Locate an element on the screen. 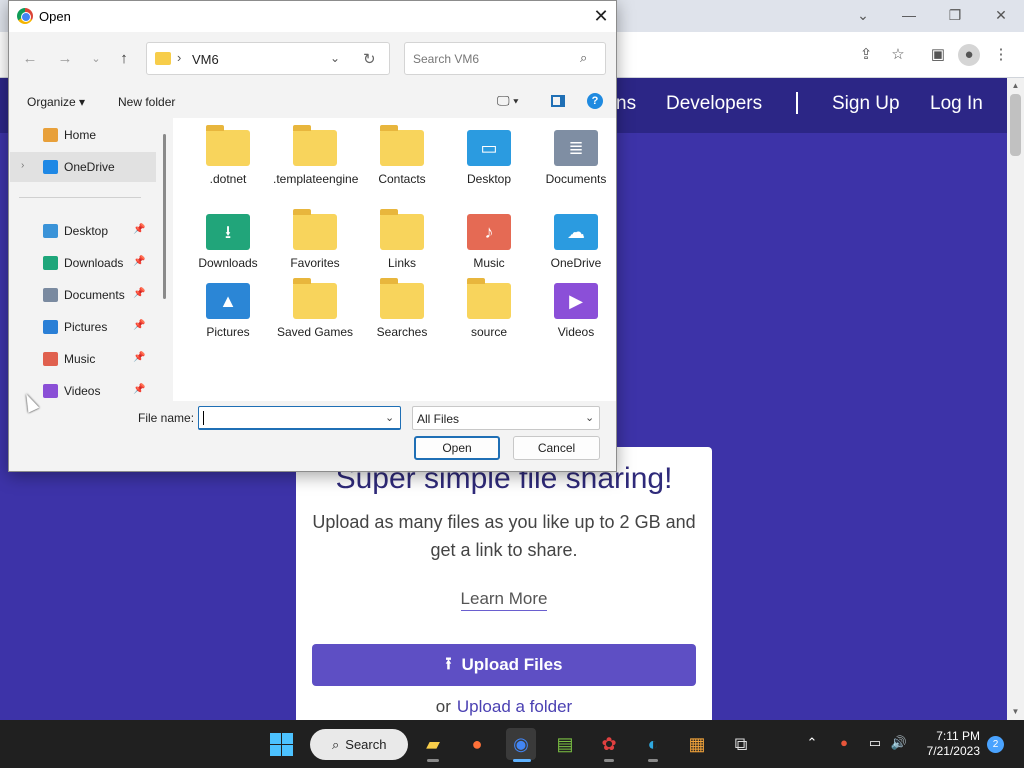 The image size is (1024, 768). nav-item-pictures: Pictures 📌 is located at coordinates (83, 327).